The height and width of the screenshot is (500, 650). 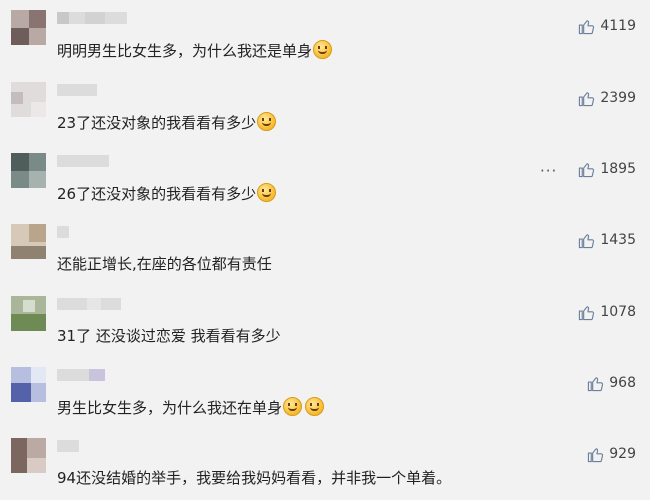 What do you see at coordinates (548, 171) in the screenshot?
I see `more-options-icon: ···` at bounding box center [548, 171].